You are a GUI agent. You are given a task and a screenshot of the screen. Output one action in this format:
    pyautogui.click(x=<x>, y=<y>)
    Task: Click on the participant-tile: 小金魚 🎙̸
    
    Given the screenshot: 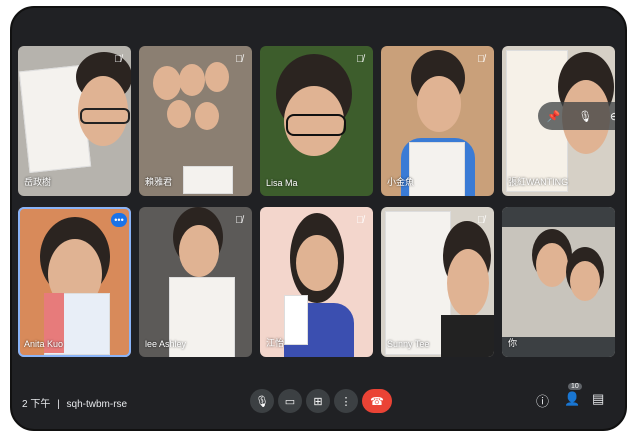 What is the action you would take?
    pyautogui.click(x=437, y=121)
    